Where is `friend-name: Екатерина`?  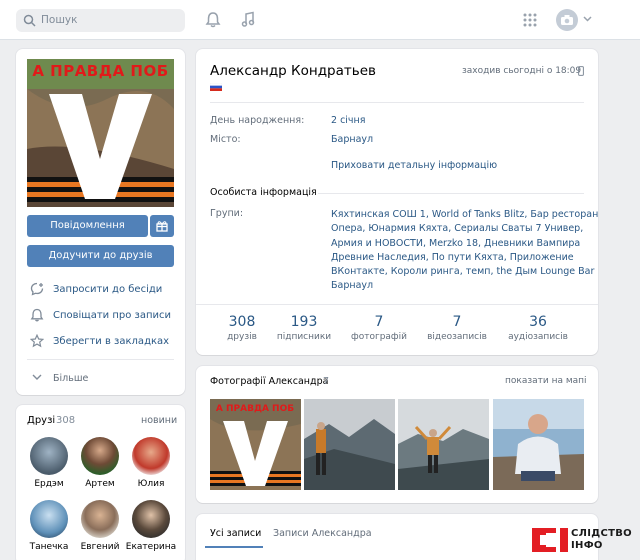 friend-name: Екатерина is located at coordinates (151, 547).